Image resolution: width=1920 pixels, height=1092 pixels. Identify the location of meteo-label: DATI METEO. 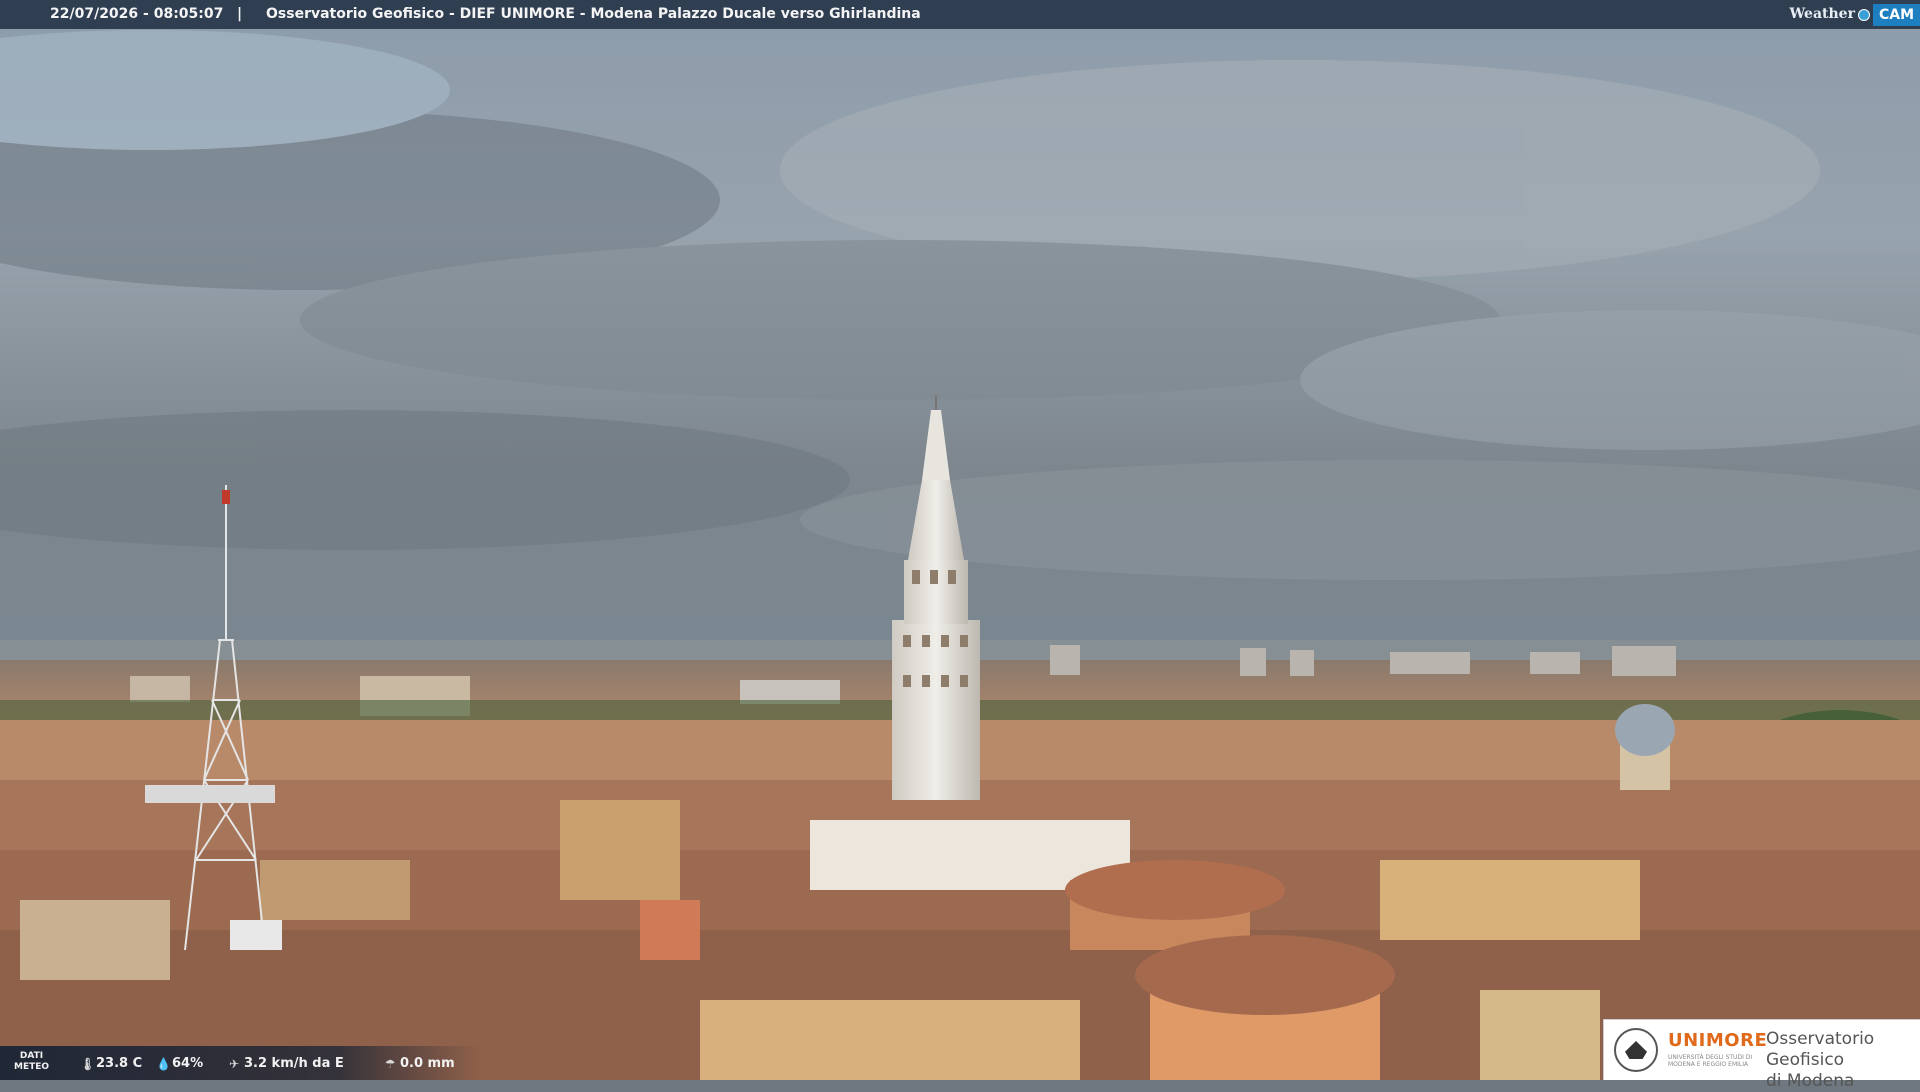
(31, 1062).